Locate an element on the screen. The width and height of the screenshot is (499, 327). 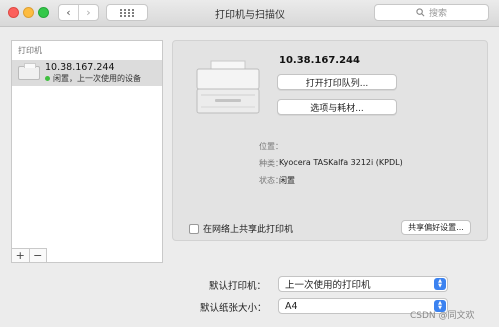
title-bar: ‹ › 打印机与扫描仪 搜索 is located at coordinates (249, 13).